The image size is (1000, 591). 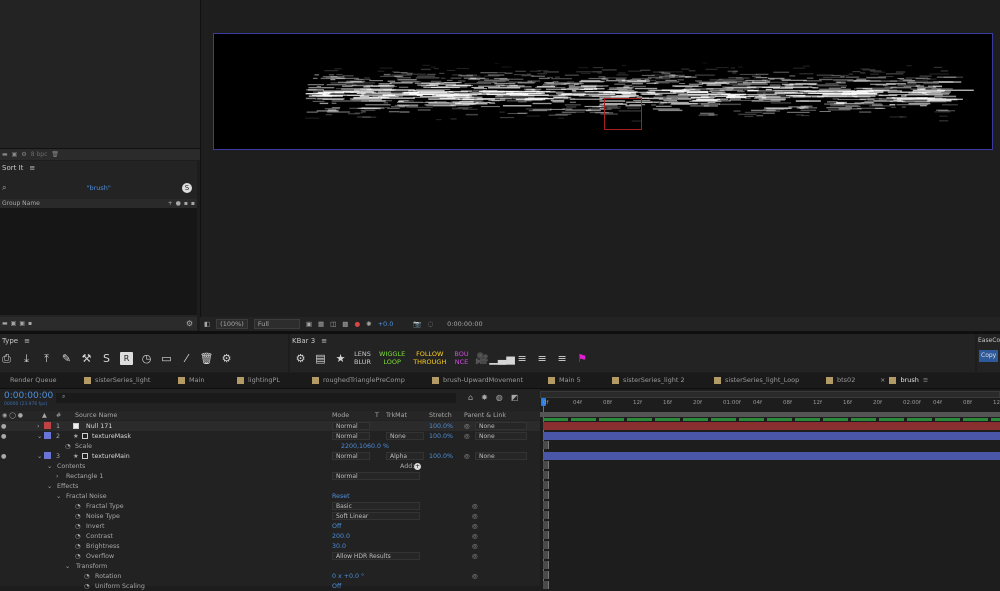 I want to click on region-of-interest-box, so click(x=623, y=114).